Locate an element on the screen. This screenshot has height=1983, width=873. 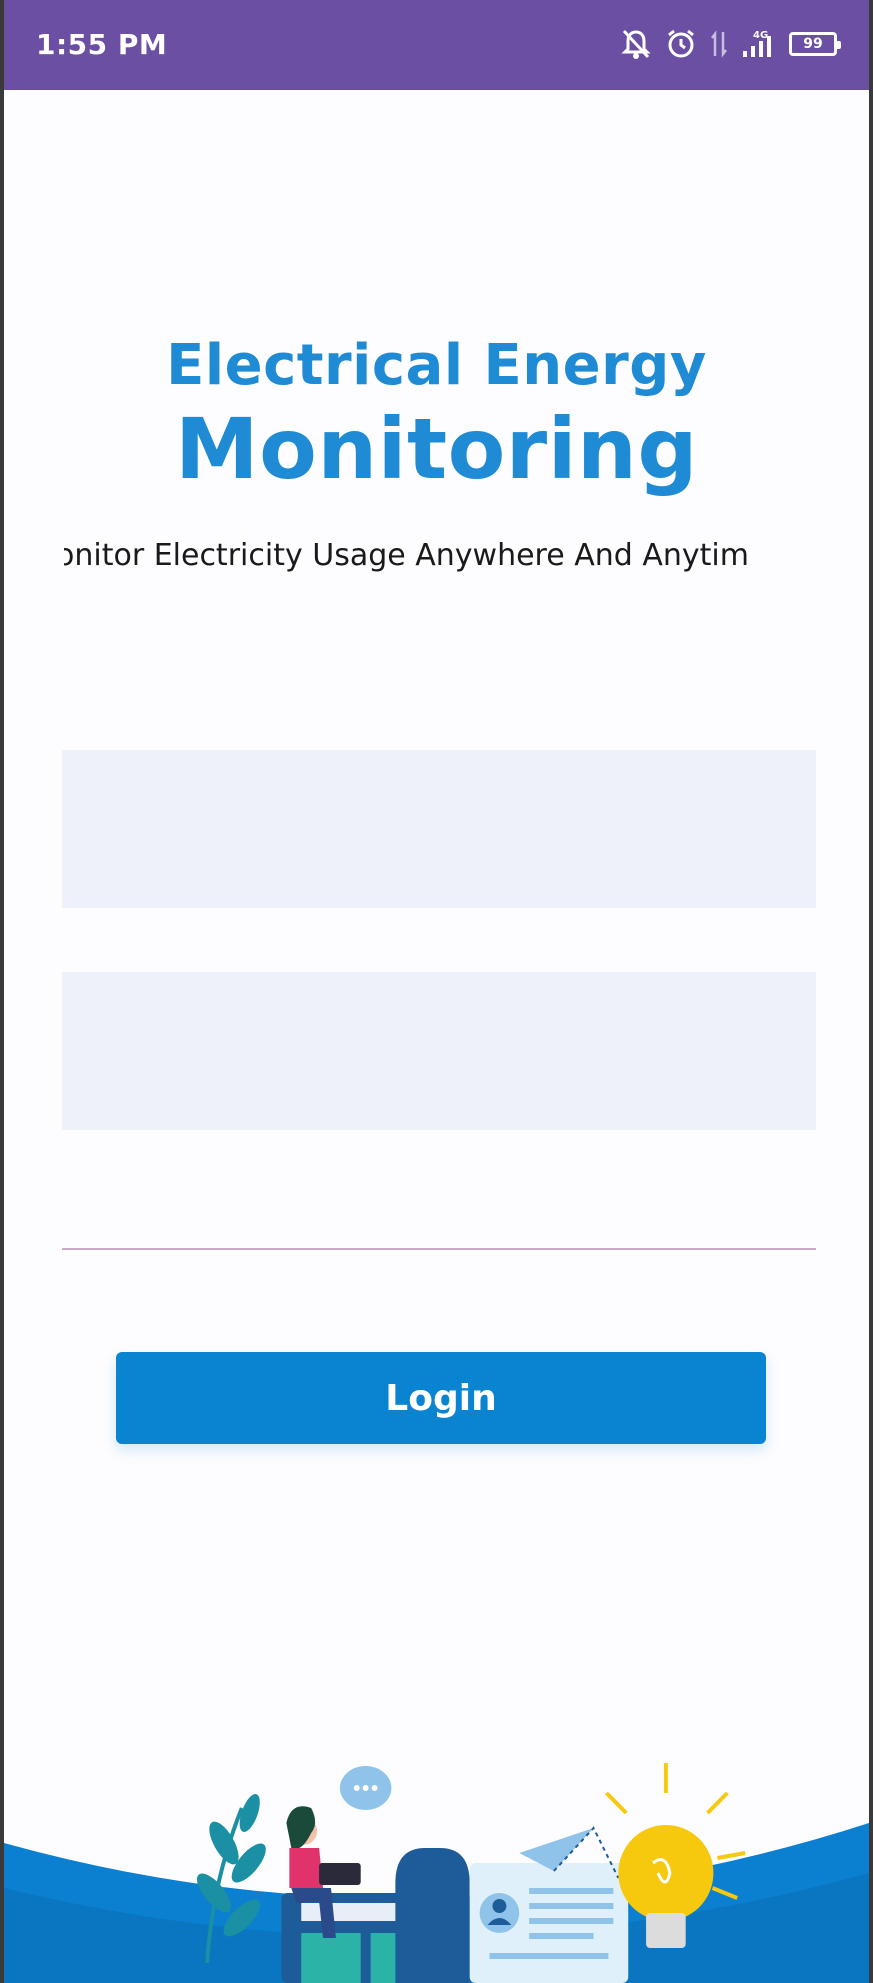
battery-level: 99 is located at coordinates (813, 44).